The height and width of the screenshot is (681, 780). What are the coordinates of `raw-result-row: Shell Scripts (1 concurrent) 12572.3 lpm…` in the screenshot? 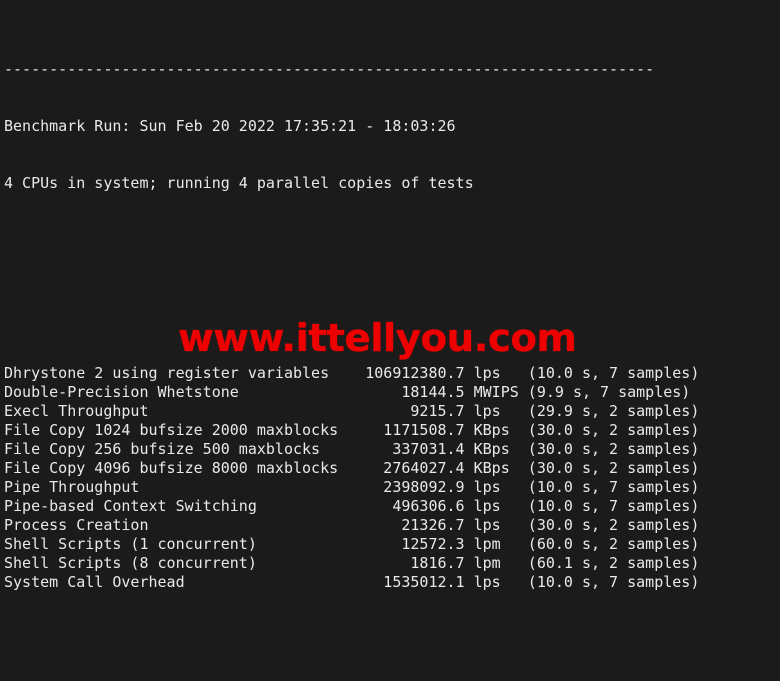 It's located at (352, 544).